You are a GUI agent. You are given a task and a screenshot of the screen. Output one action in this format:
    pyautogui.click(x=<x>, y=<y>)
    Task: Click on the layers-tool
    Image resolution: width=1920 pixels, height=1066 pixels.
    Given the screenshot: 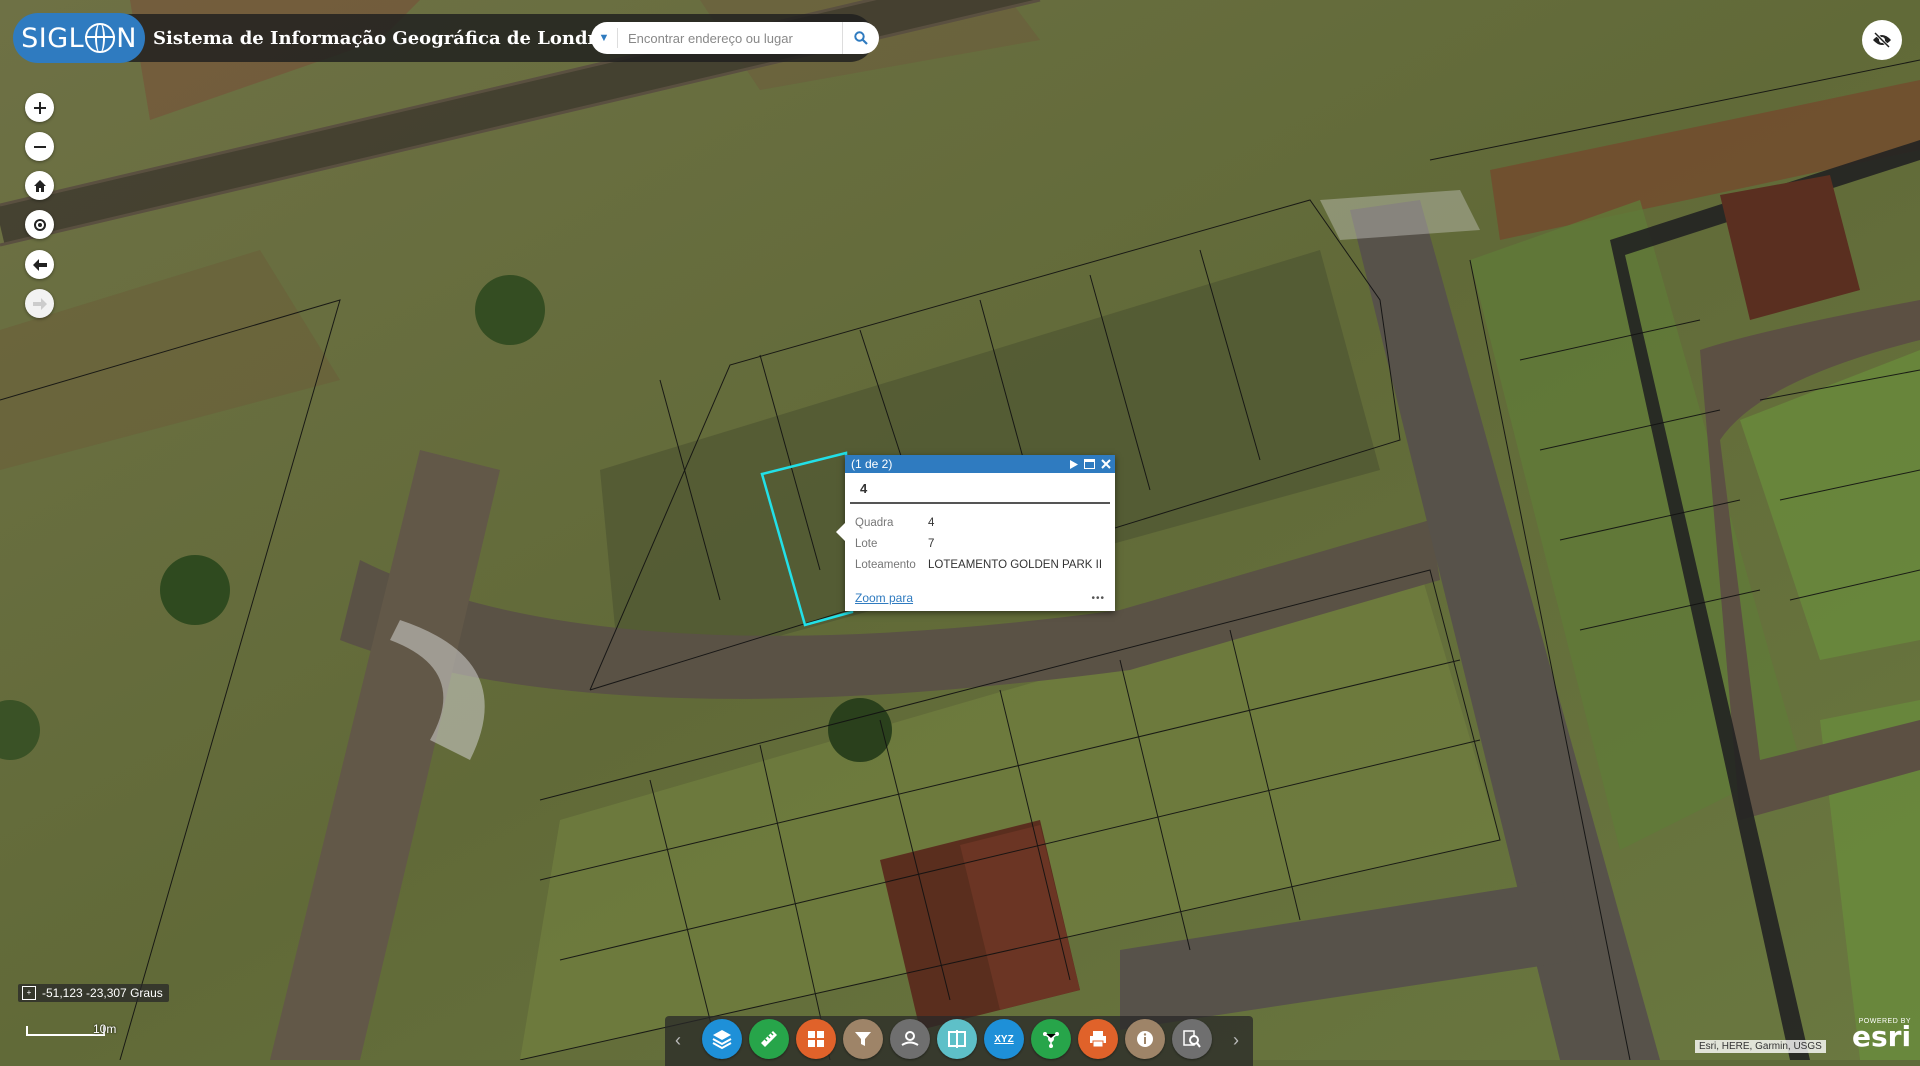 What is the action you would take?
    pyautogui.click(x=722, y=1039)
    